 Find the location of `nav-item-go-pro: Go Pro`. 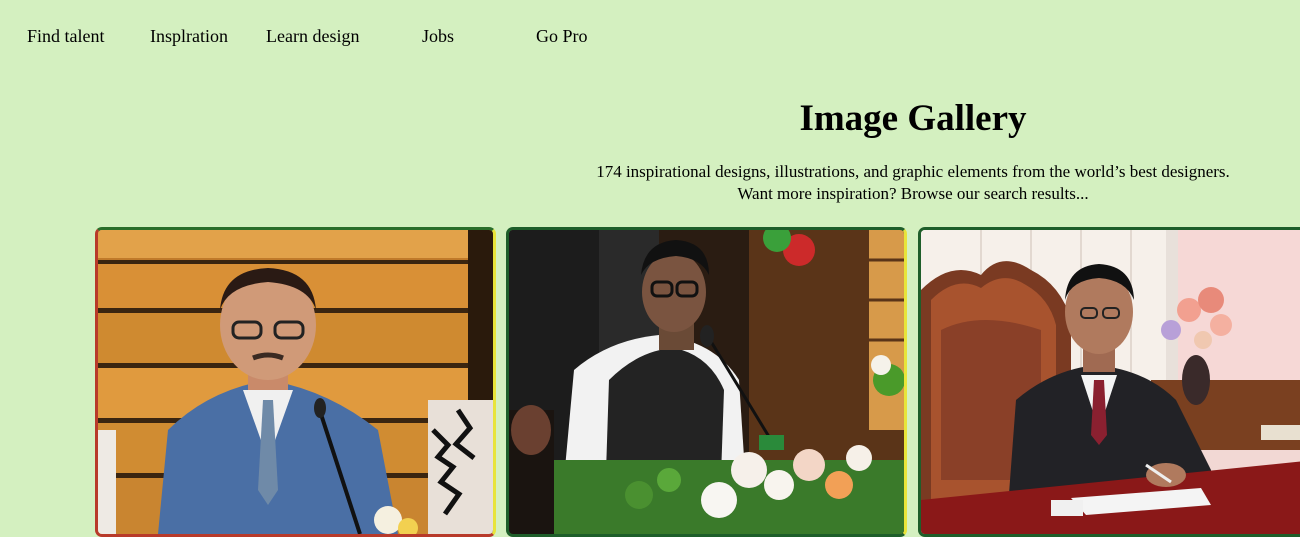

nav-item-go-pro: Go Pro is located at coordinates (562, 36).